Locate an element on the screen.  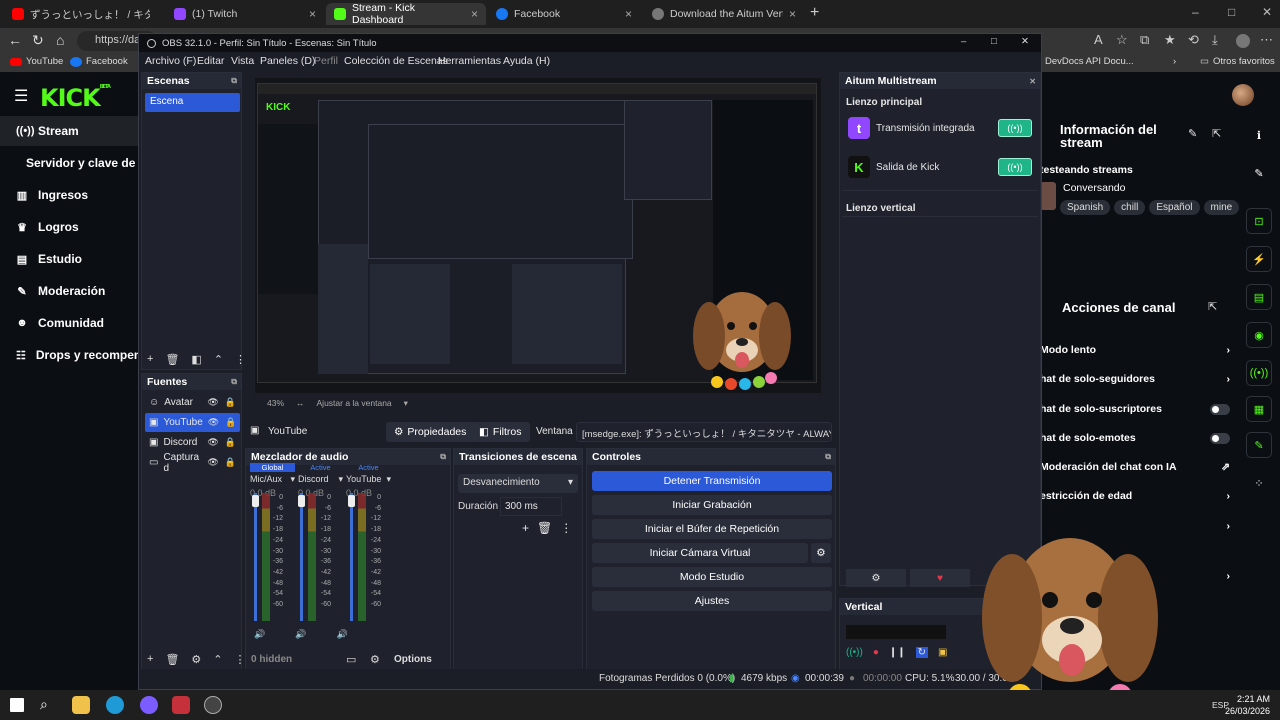
read-aloud-icon: A is located at coordinates (1098, 39).